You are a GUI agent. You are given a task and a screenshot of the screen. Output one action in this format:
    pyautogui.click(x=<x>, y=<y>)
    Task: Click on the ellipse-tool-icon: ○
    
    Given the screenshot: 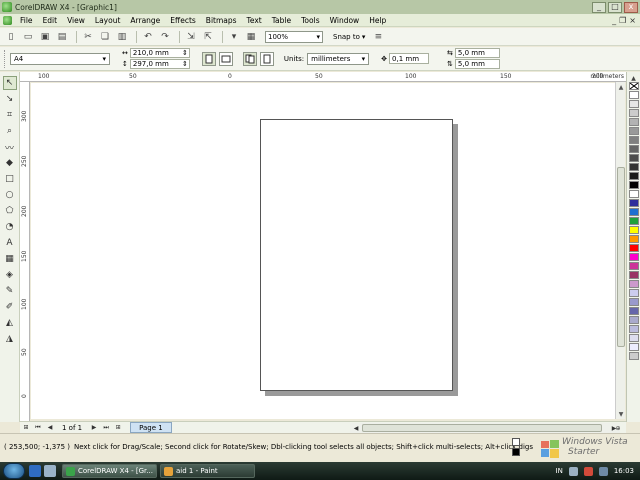 What is the action you would take?
    pyautogui.click(x=10, y=195)
    